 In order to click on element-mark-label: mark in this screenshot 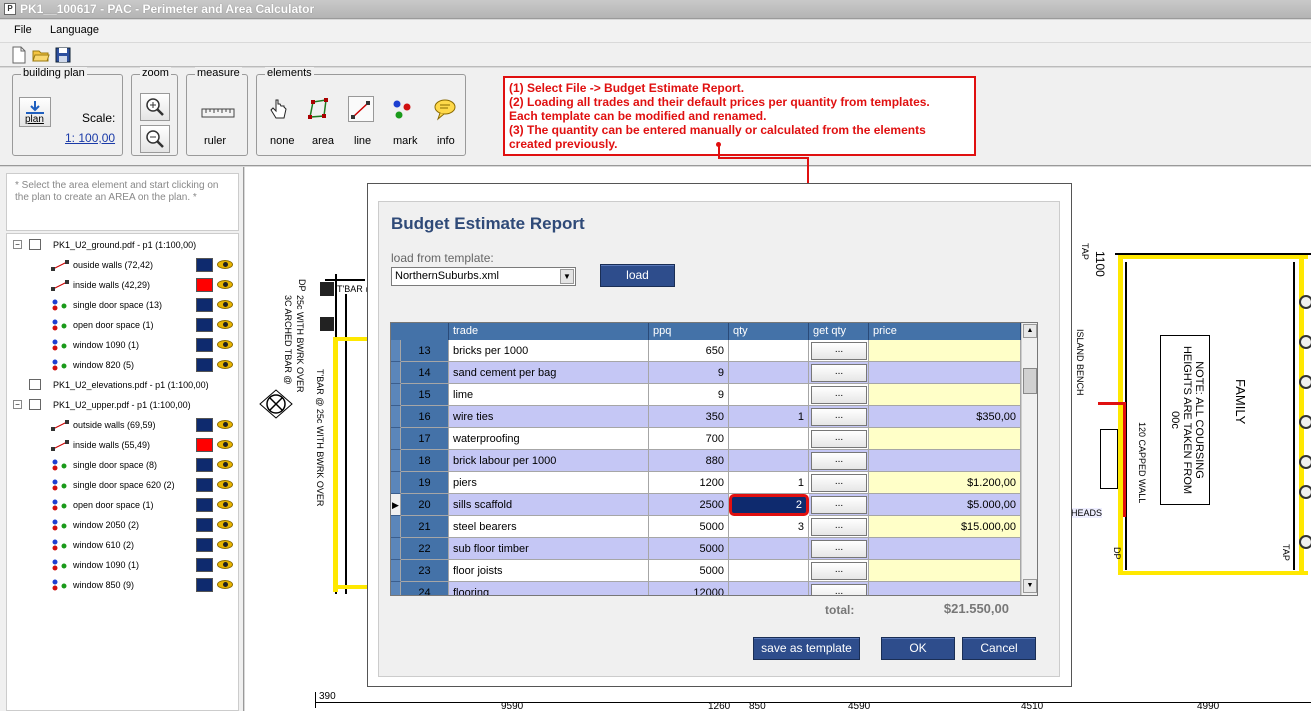, I will do `click(405, 141)`.